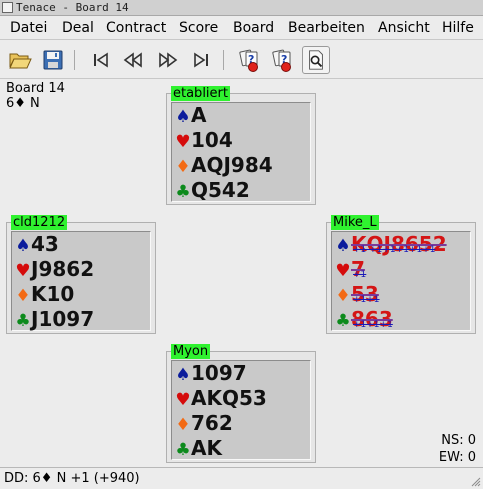 The image size is (483, 489). What do you see at coordinates (241, 478) in the screenshot?
I see `statusbar: DD: 6♦ N +1 (+940)` at bounding box center [241, 478].